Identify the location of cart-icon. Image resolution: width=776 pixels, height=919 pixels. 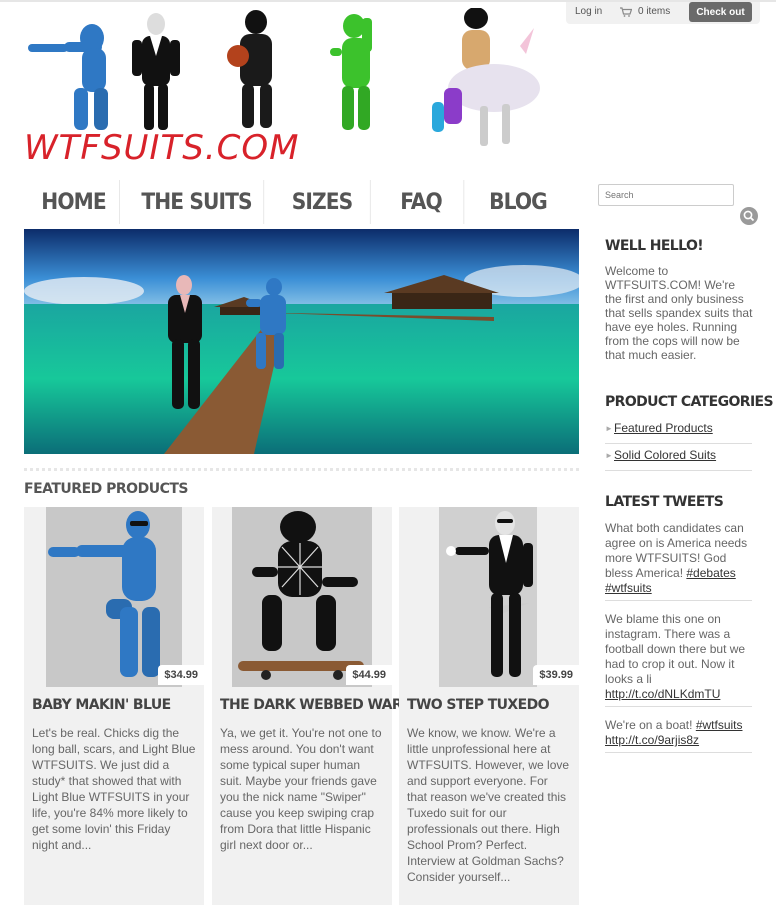
(626, 11).